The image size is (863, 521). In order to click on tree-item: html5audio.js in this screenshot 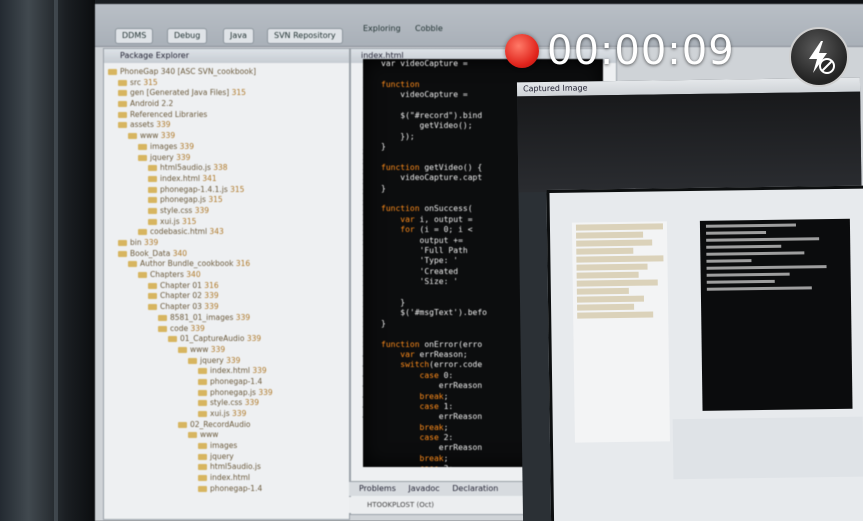, I will do `click(226, 467)`.